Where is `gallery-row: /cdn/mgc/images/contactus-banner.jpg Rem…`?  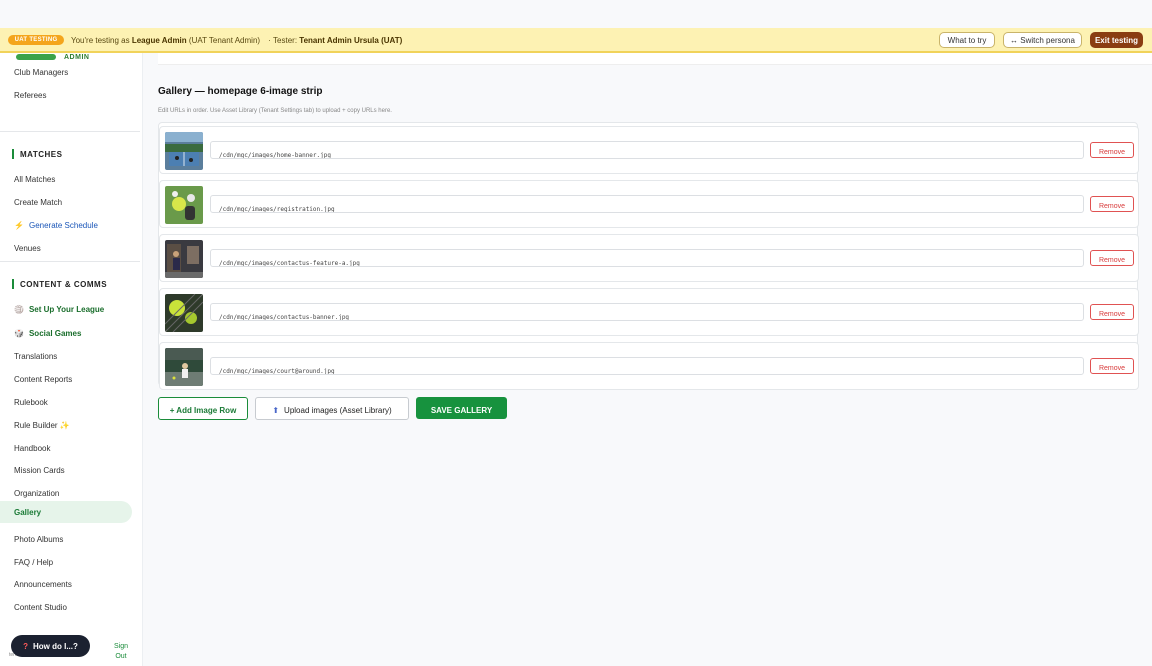 gallery-row: /cdn/mgc/images/contactus-banner.jpg Rem… is located at coordinates (649, 312).